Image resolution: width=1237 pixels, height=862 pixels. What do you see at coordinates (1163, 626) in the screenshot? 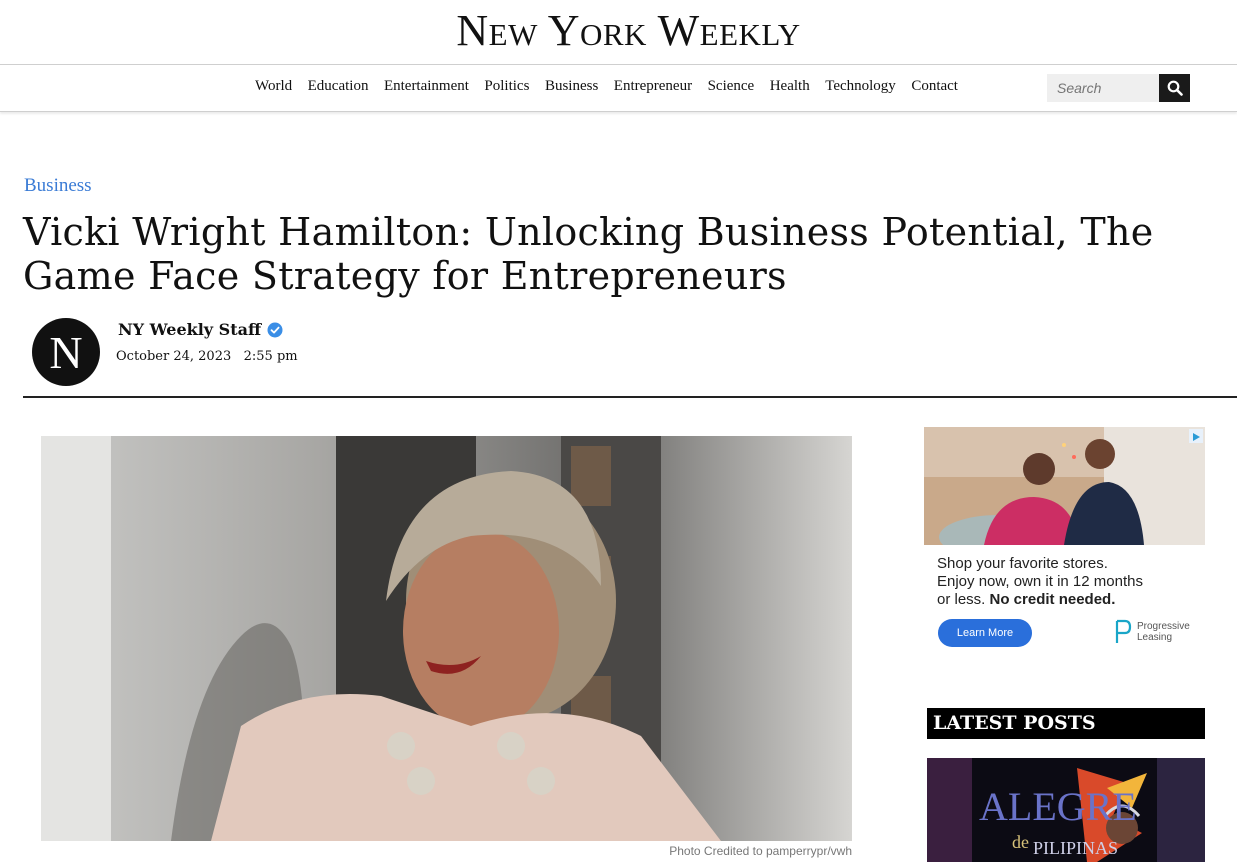
I see `ad-brand-line-1: Progressive` at bounding box center [1163, 626].